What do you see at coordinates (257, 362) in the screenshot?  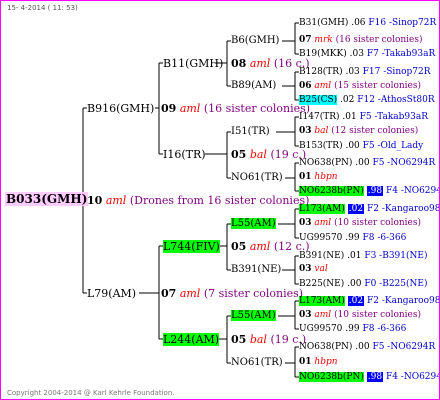 I see `g3-no61b-name: NO61(TR)` at bounding box center [257, 362].